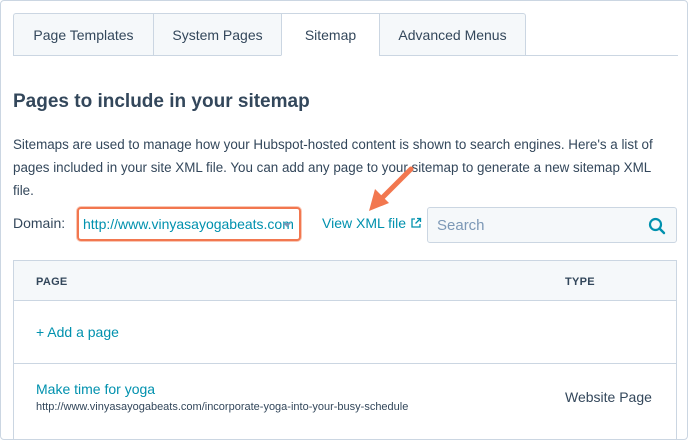 The width and height of the screenshot is (688, 440). I want to click on domain-select: http://www.vinyasayogabeats.com, so click(189, 224).